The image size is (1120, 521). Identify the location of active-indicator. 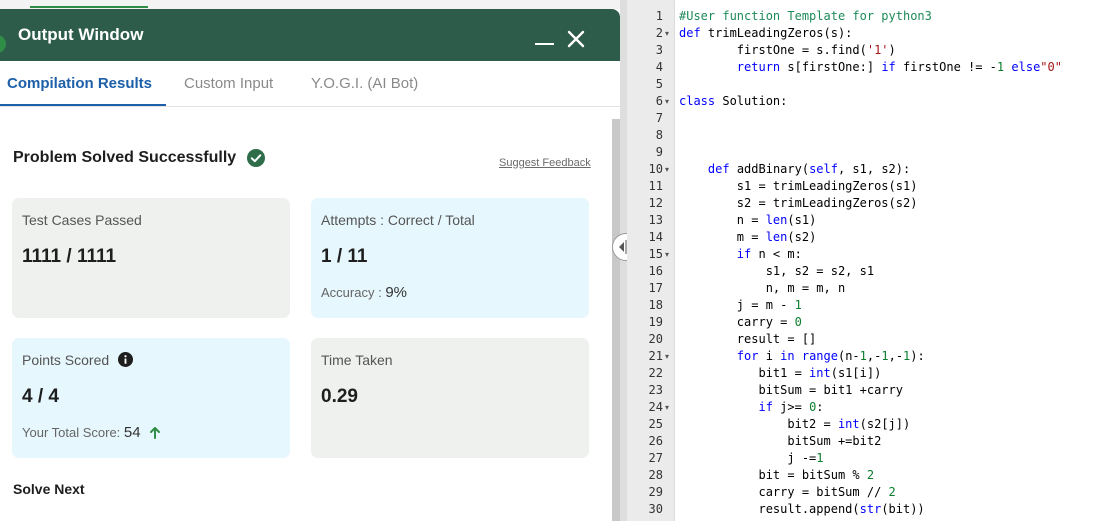
(89, 7).